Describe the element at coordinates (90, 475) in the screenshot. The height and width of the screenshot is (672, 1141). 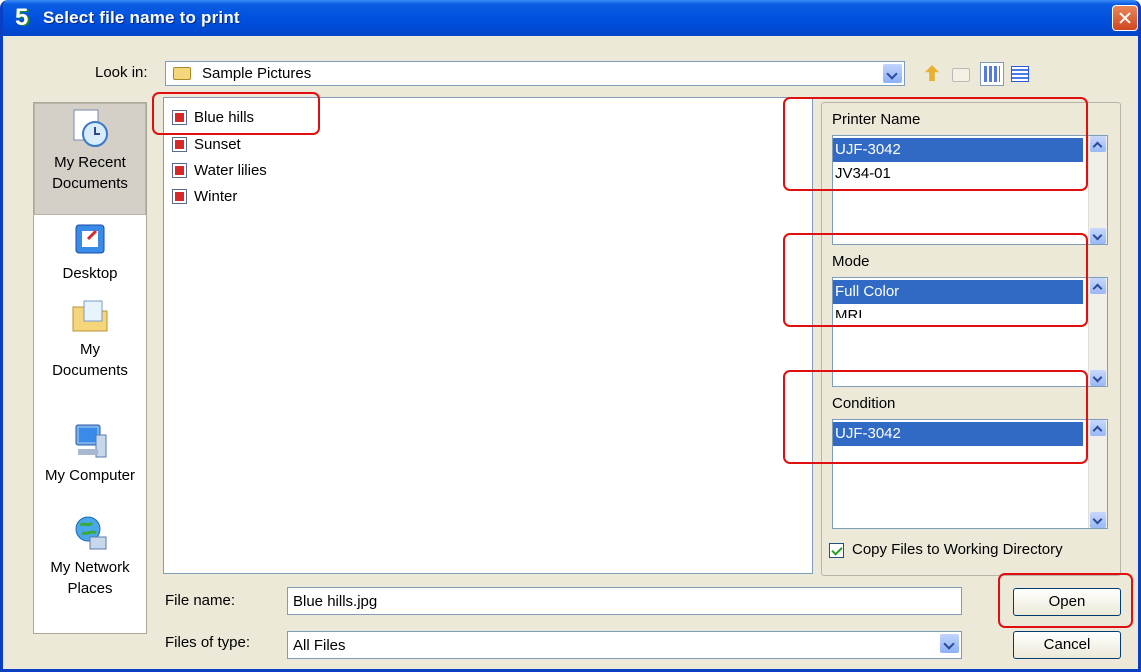
I see `place-label: My Computer` at that location.